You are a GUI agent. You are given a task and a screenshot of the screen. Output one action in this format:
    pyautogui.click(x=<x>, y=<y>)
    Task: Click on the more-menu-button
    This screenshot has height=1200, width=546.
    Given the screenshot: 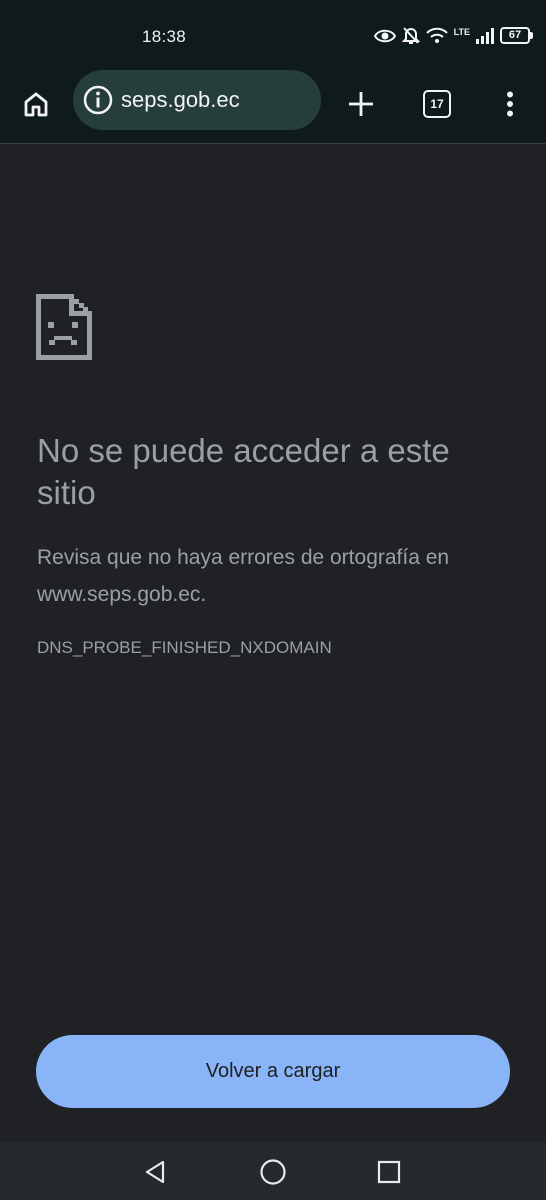 What is the action you would take?
    pyautogui.click(x=510, y=104)
    